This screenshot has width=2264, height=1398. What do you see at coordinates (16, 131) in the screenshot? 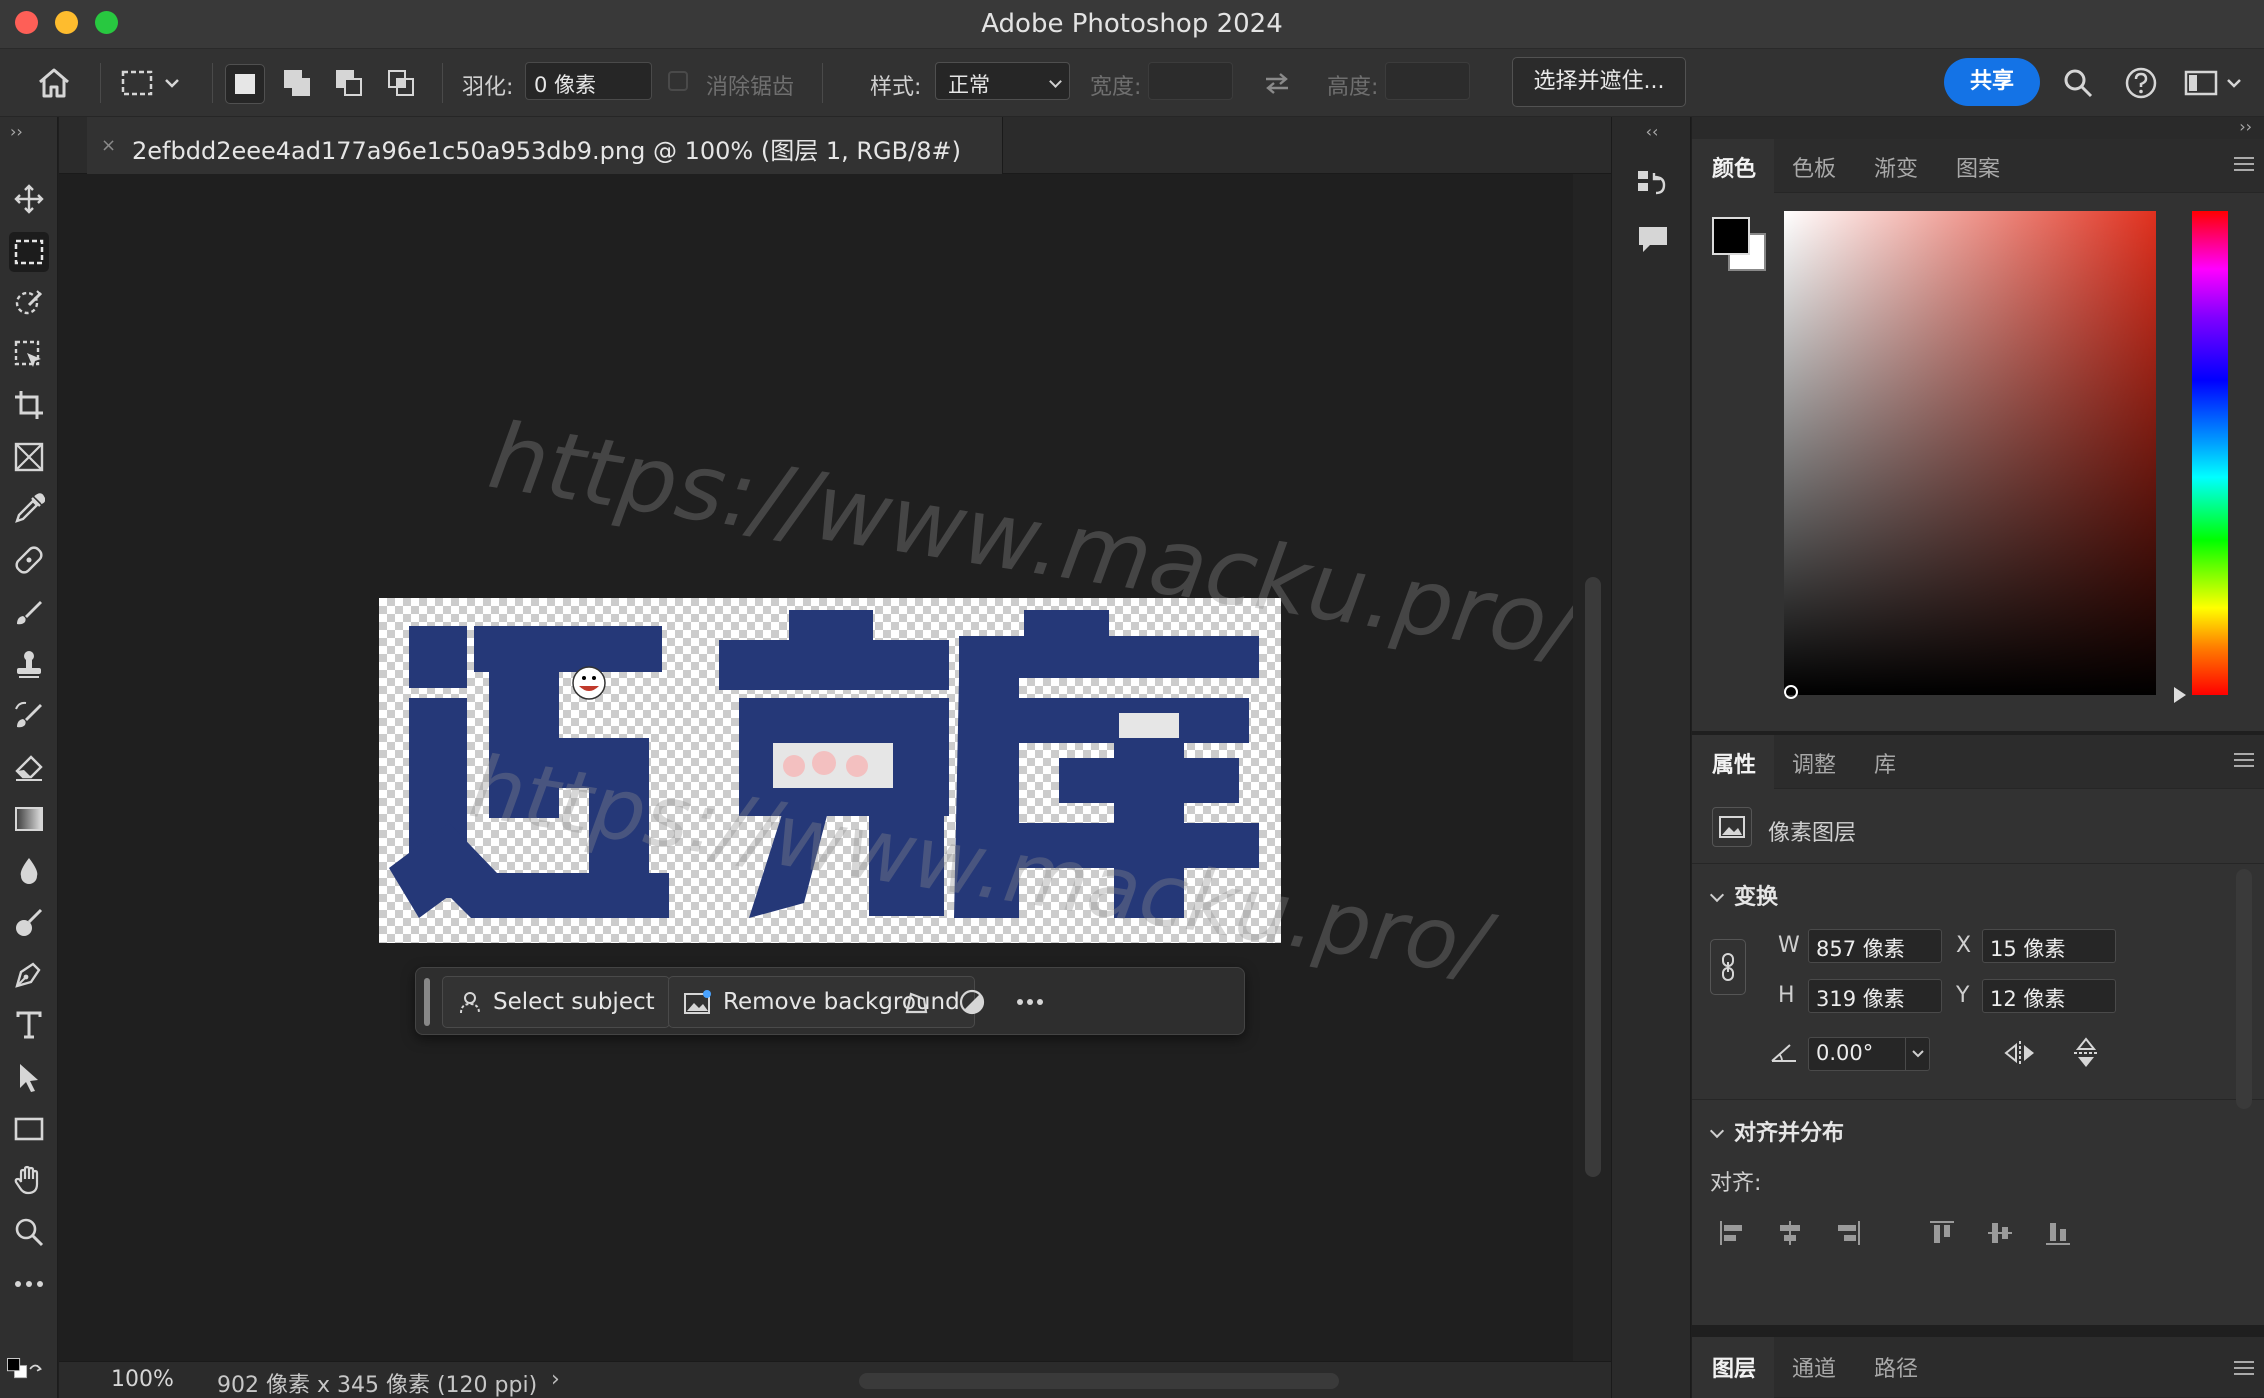
I see `expand-toolbar-icon: ››` at bounding box center [16, 131].